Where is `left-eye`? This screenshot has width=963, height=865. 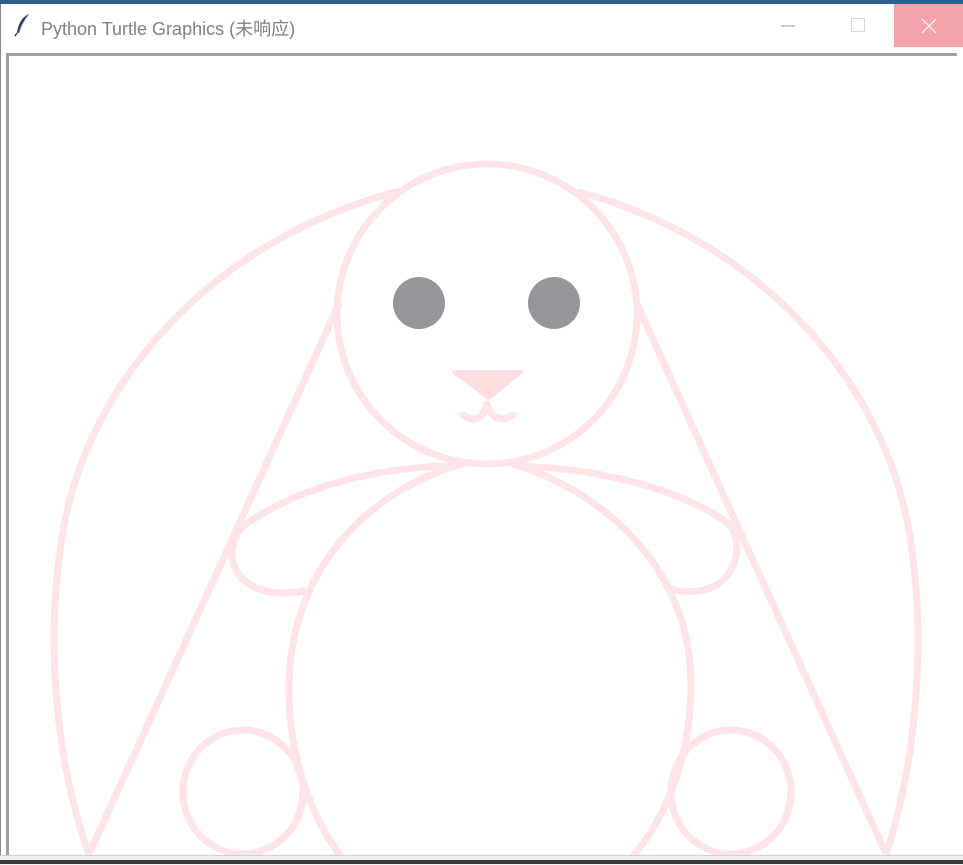 left-eye is located at coordinates (419, 303).